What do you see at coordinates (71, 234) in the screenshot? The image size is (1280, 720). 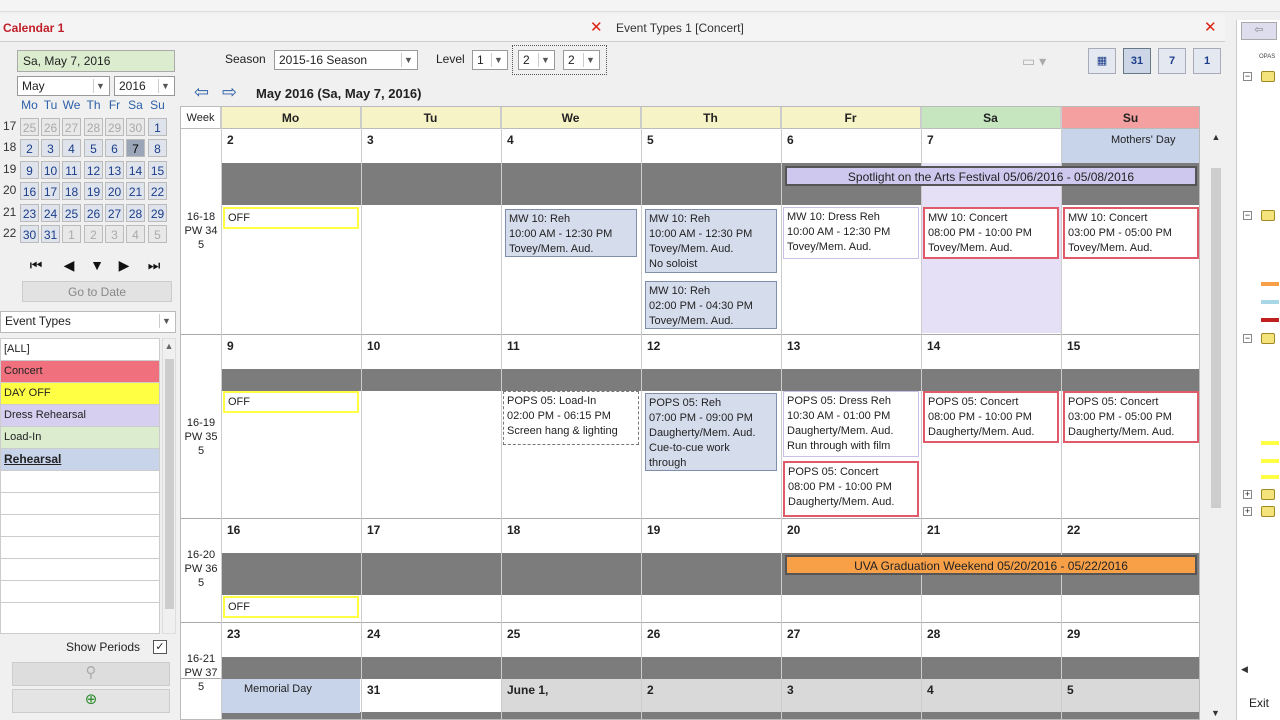 I see `mini-day-cell: 1` at bounding box center [71, 234].